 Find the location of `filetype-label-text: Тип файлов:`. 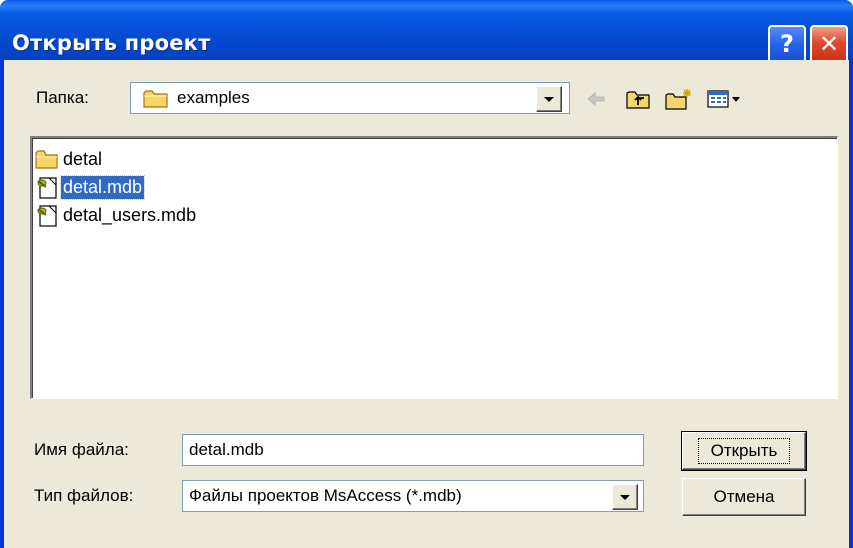

filetype-label-text: Тип файлов: is located at coordinates (84, 495).